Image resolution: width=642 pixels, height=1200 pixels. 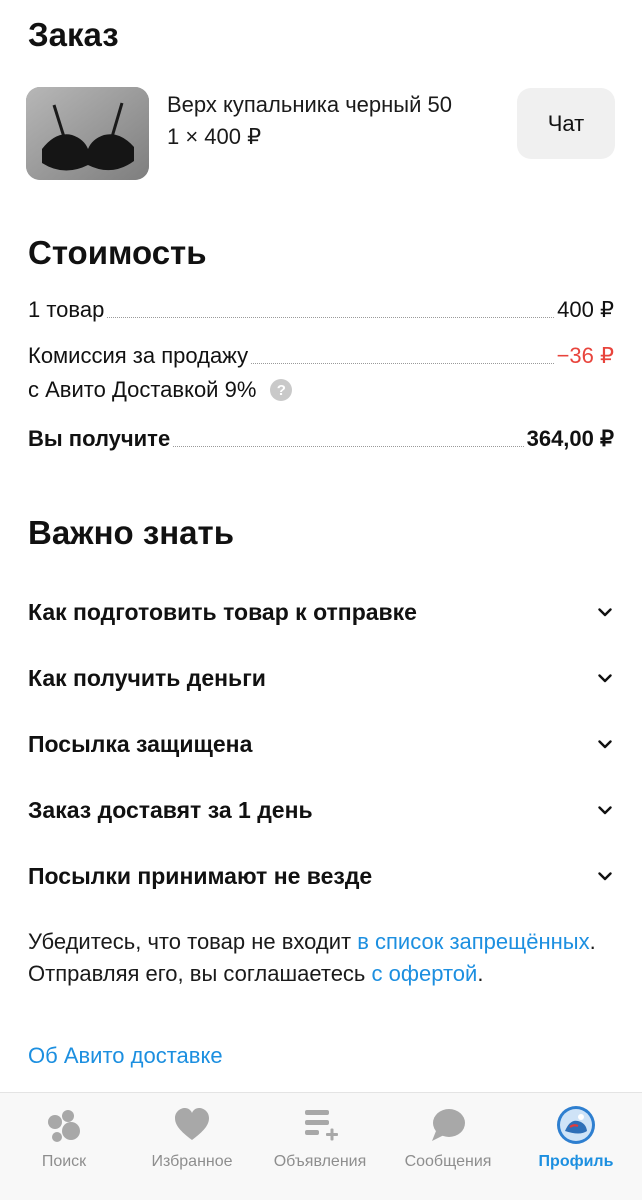 What do you see at coordinates (320, 1161) in the screenshot?
I see `tab-label: Объявления` at bounding box center [320, 1161].